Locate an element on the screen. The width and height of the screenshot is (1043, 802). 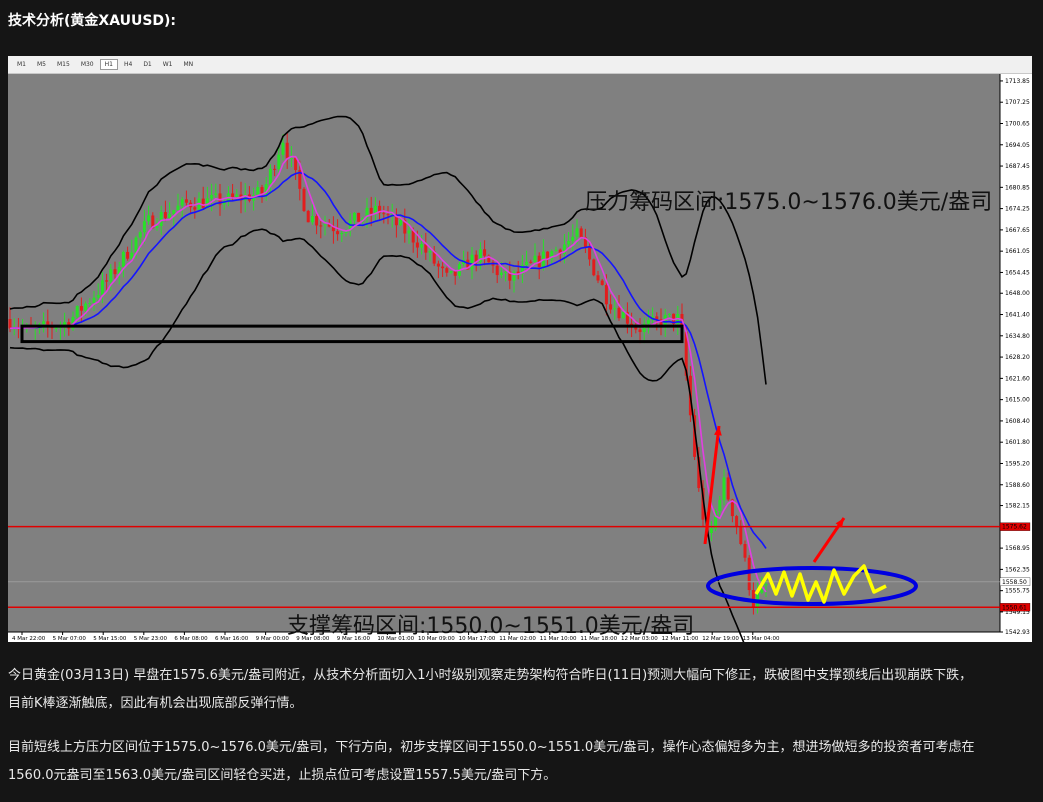
y-tick-label: 1700.65 is located at coordinates (1017, 123).